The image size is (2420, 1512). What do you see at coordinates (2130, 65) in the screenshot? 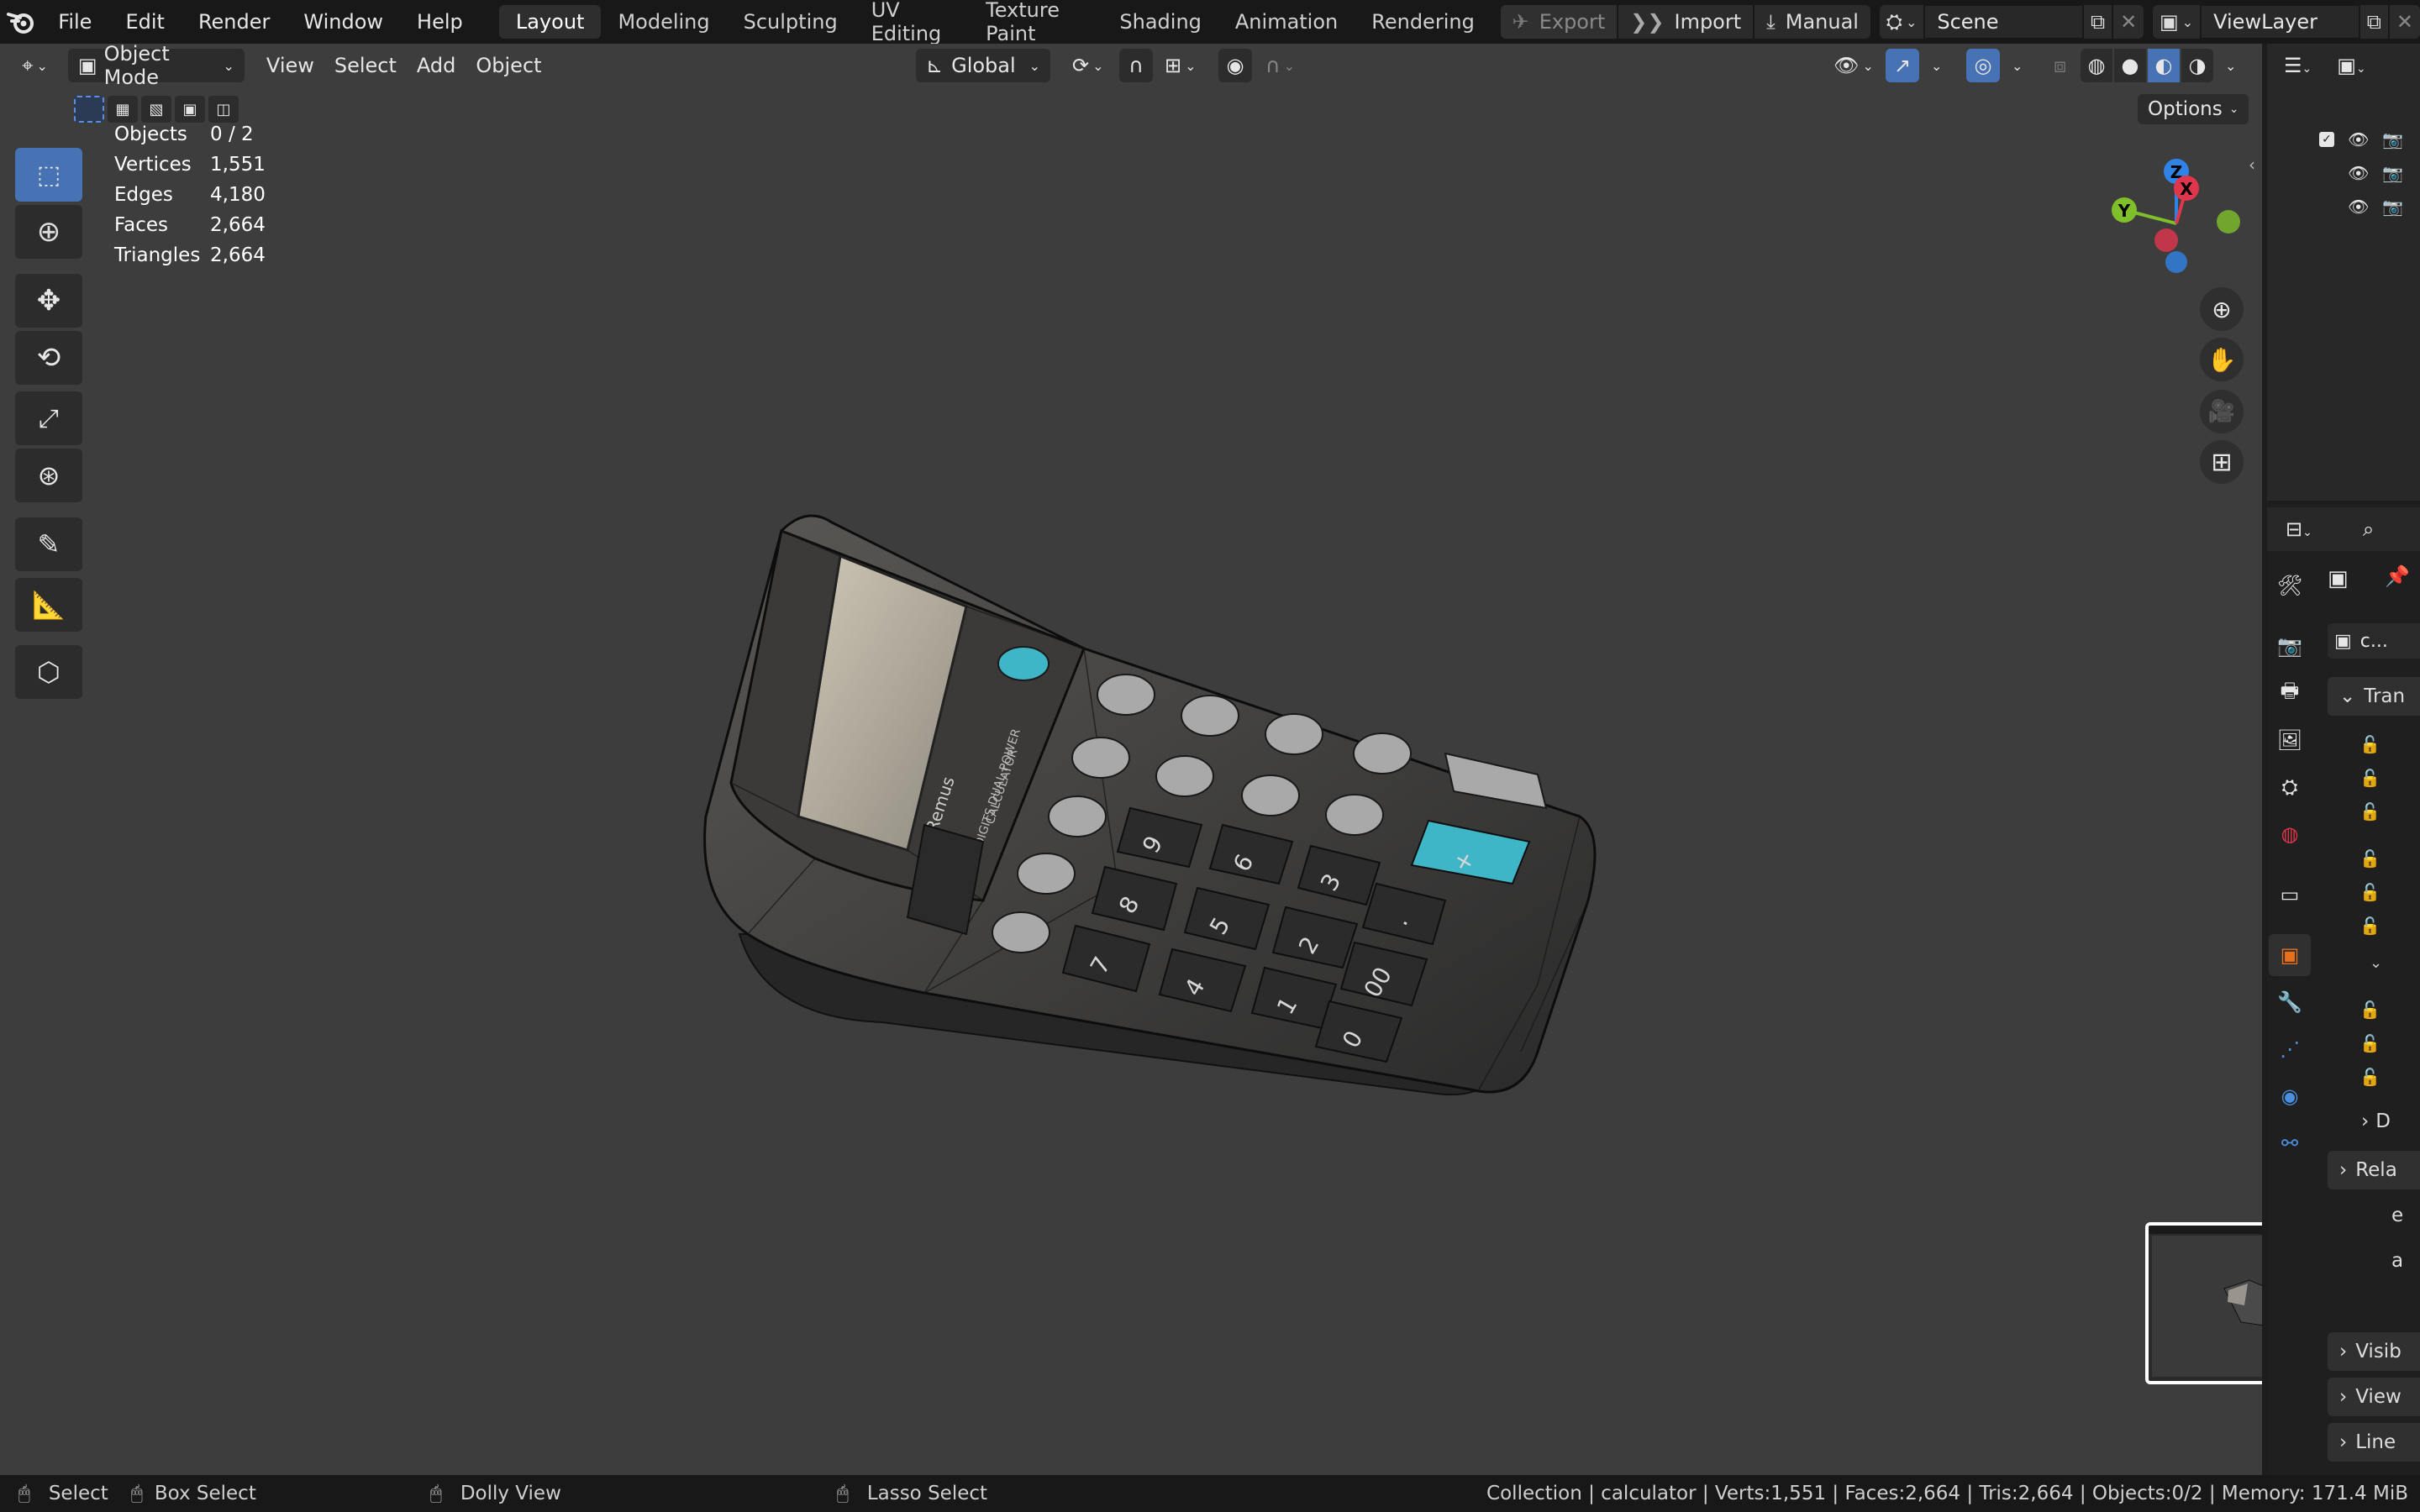
I see `shading-solid-button: ●` at bounding box center [2130, 65].